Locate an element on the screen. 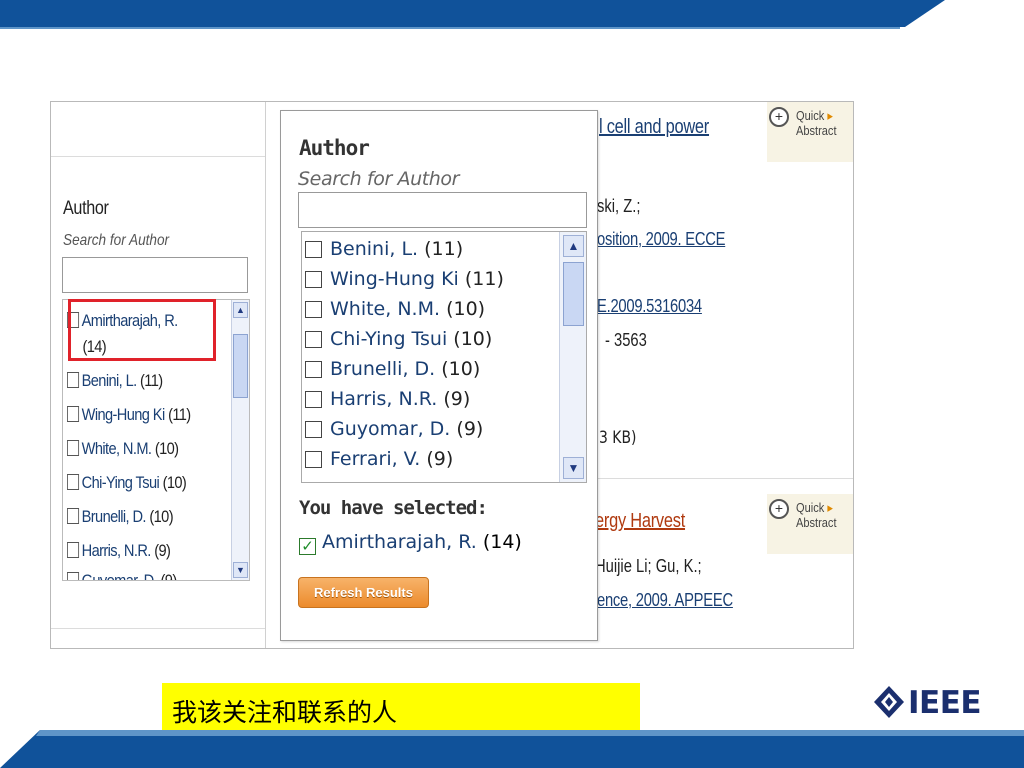 Image resolution: width=1024 pixels, height=768 pixels. result-venue-link: ence, 2009. APPEEC is located at coordinates (665, 600).